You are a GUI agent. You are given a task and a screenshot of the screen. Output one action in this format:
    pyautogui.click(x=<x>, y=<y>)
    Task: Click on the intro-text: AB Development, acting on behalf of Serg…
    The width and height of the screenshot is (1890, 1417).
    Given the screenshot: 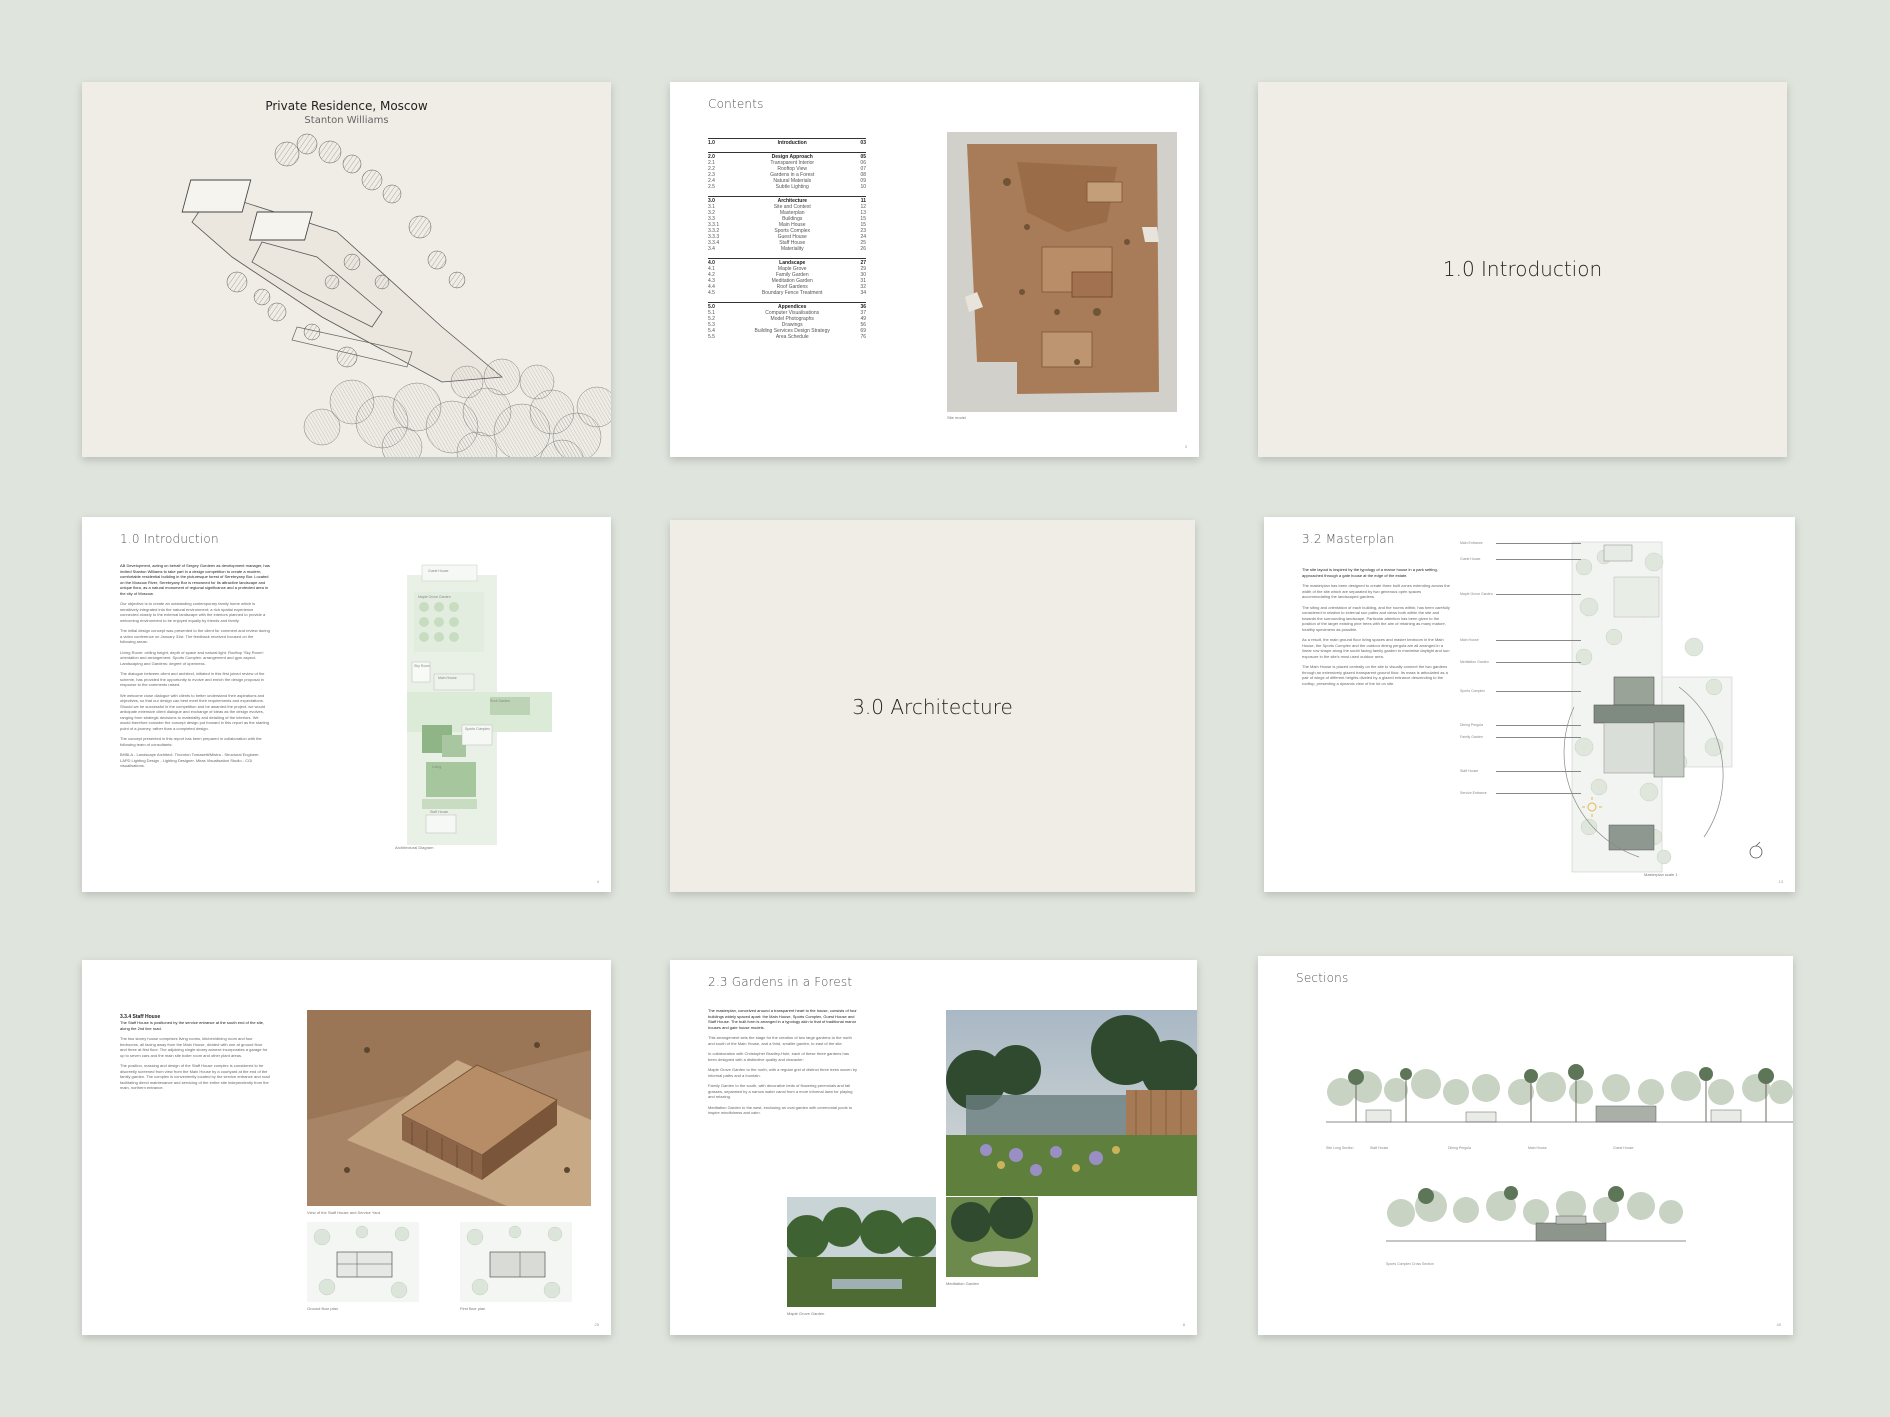 What is the action you would take?
    pyautogui.click(x=195, y=668)
    